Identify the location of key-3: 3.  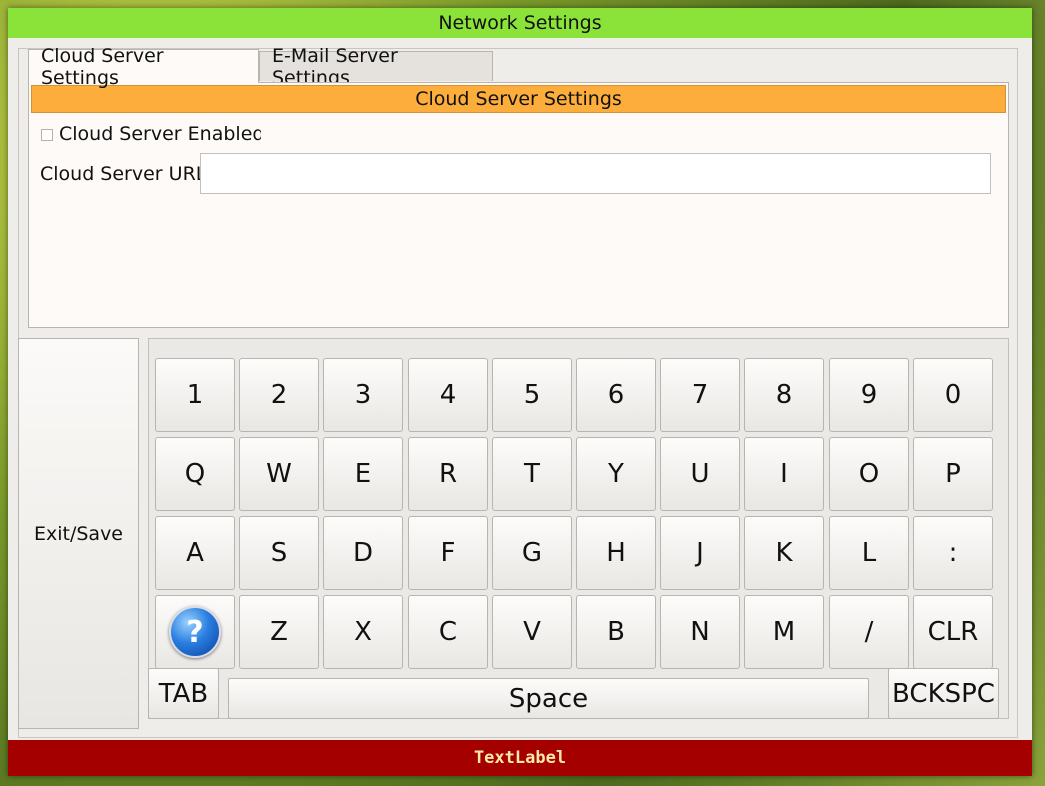
(363, 395).